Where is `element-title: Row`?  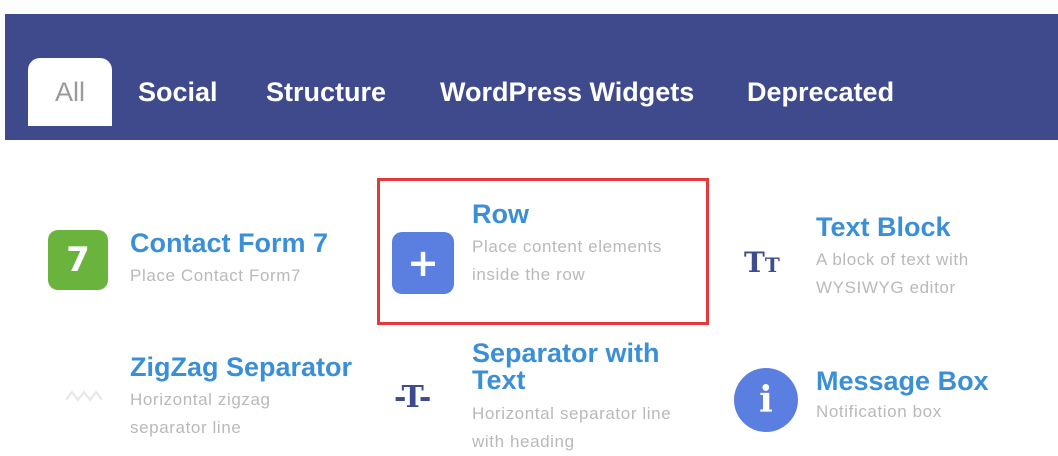 element-title: Row is located at coordinates (500, 214).